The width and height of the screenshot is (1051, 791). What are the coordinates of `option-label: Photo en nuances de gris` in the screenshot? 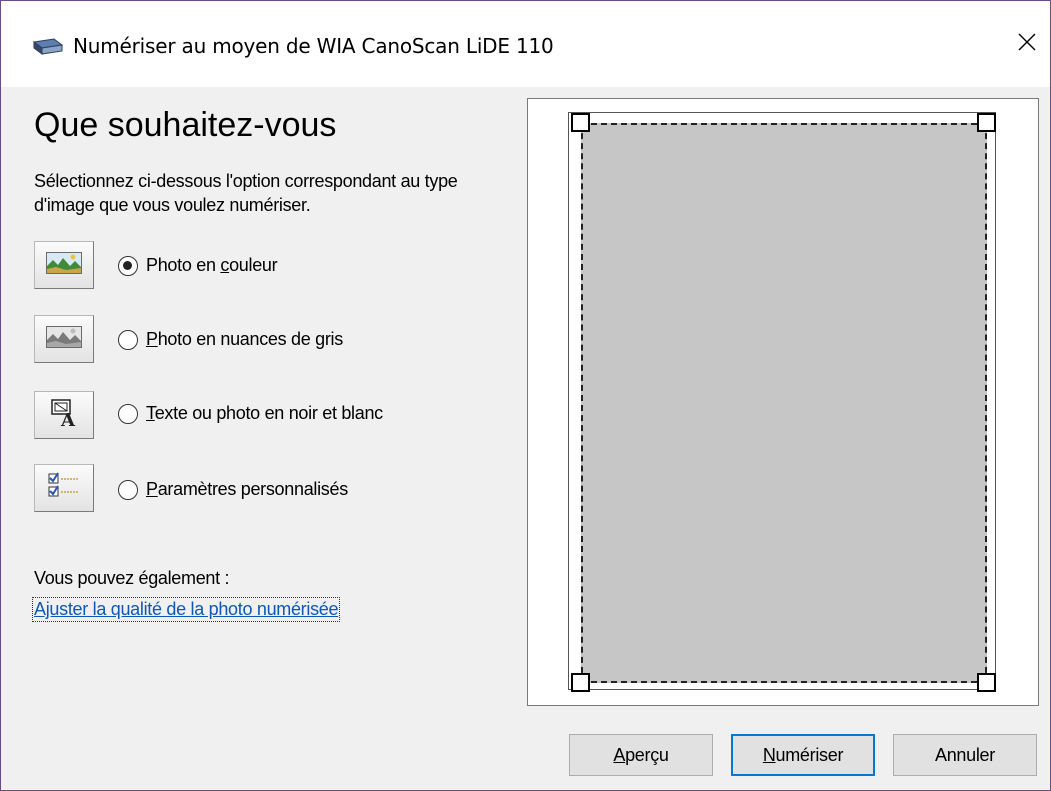 It's located at (244, 339).